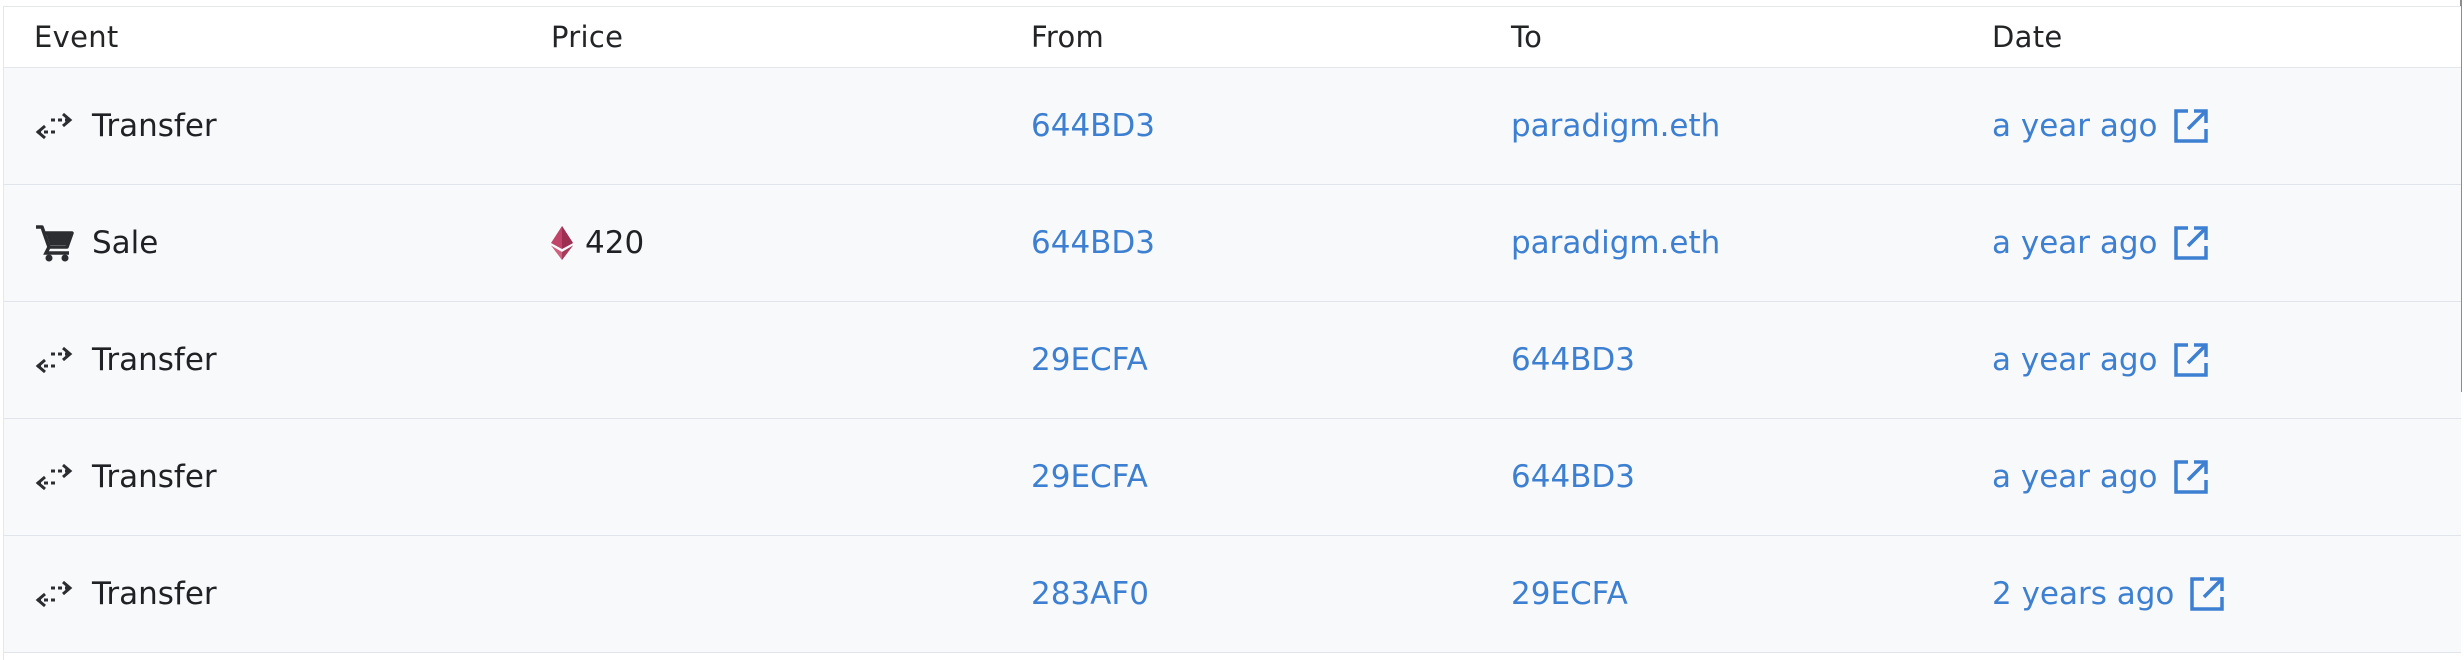 The width and height of the screenshot is (2464, 660). What do you see at coordinates (2083, 594) in the screenshot?
I see `date-link: 2 years ago` at bounding box center [2083, 594].